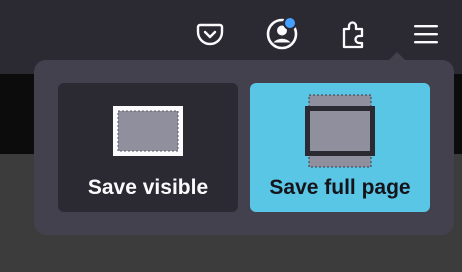 This screenshot has width=462, height=272. I want to click on hamburger-menu-icon, so click(426, 34).